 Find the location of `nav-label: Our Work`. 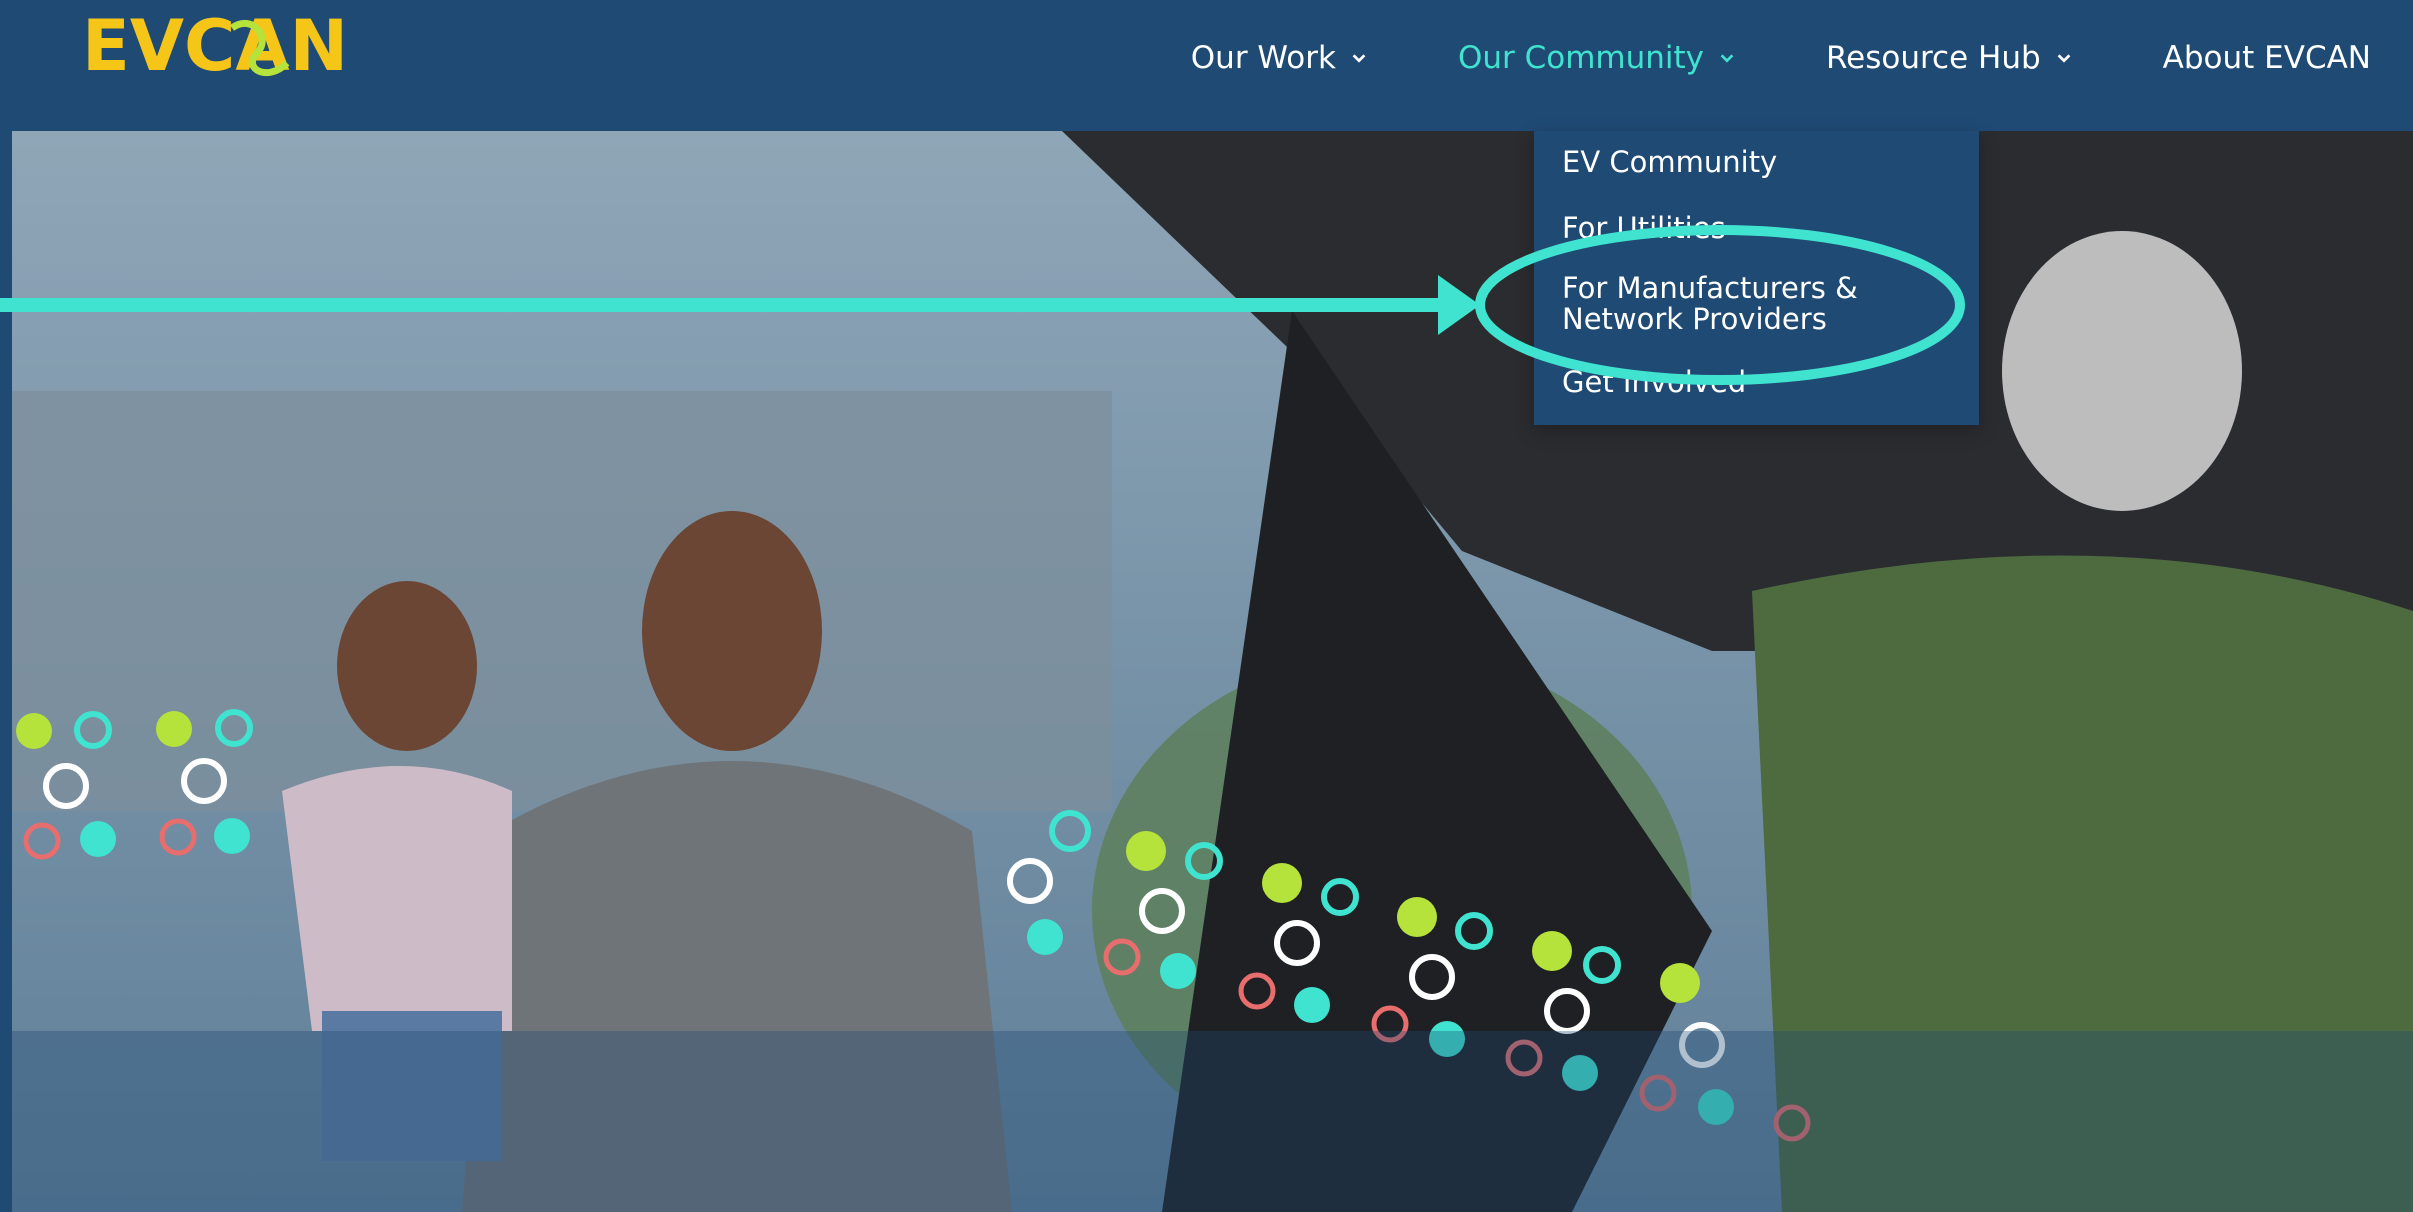

nav-label: Our Work is located at coordinates (1263, 57).